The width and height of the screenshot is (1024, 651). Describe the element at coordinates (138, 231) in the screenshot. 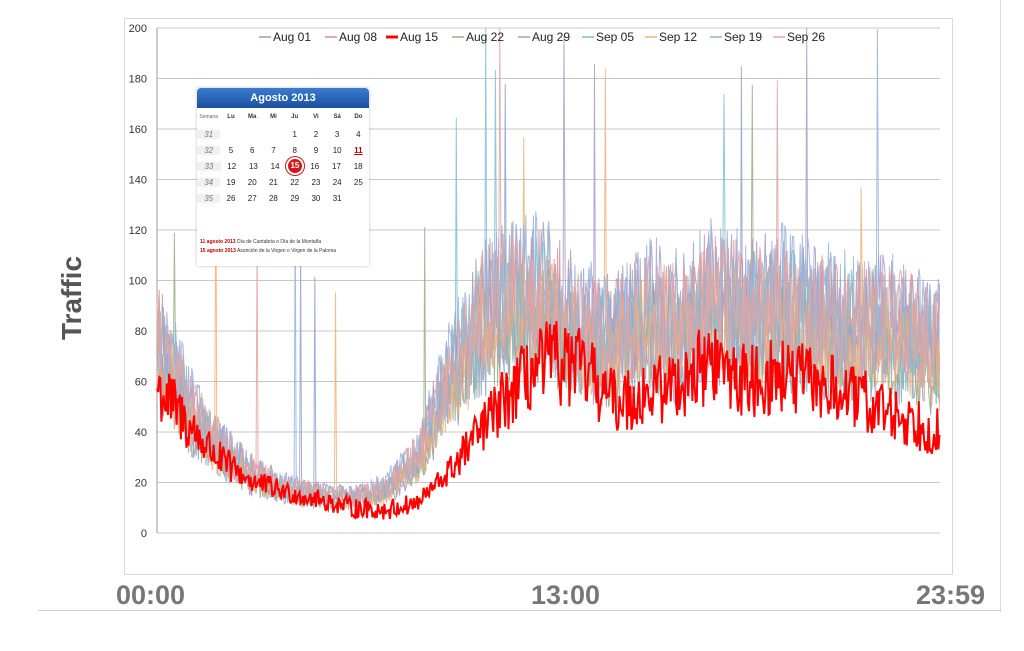

I see `y-tick-label: 120` at that location.